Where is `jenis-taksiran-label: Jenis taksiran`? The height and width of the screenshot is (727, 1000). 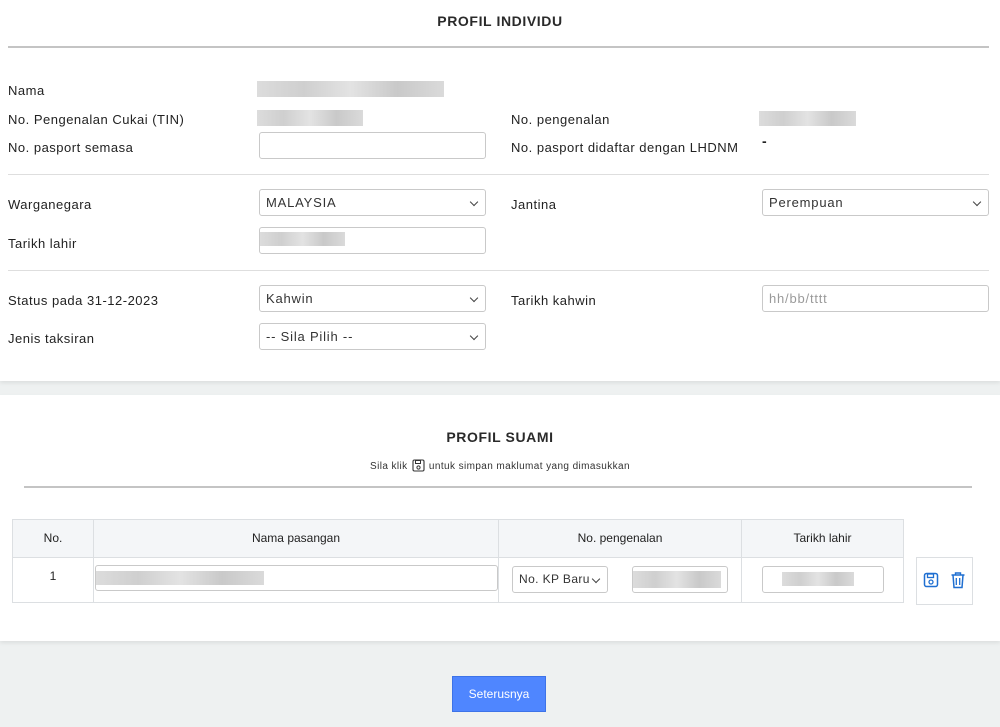 jenis-taksiran-label: Jenis taksiran is located at coordinates (51, 338).